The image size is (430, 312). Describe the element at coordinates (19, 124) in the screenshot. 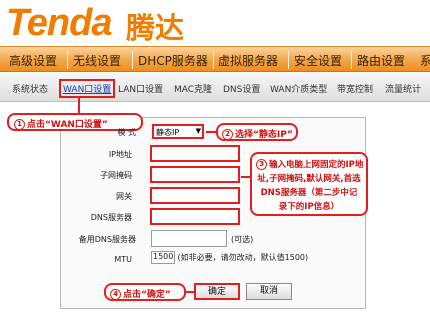

I see `step-number: 1` at that location.